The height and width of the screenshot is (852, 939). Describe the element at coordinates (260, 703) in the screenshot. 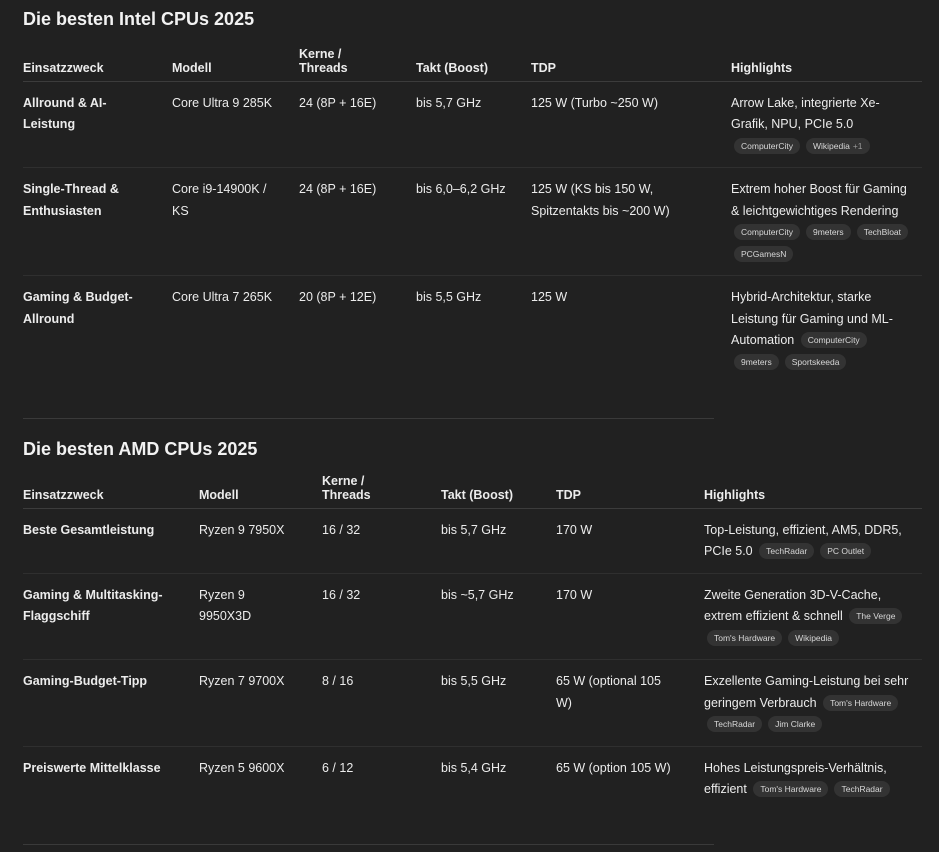

I see `model-cell: Ryzen 7 9700X` at that location.